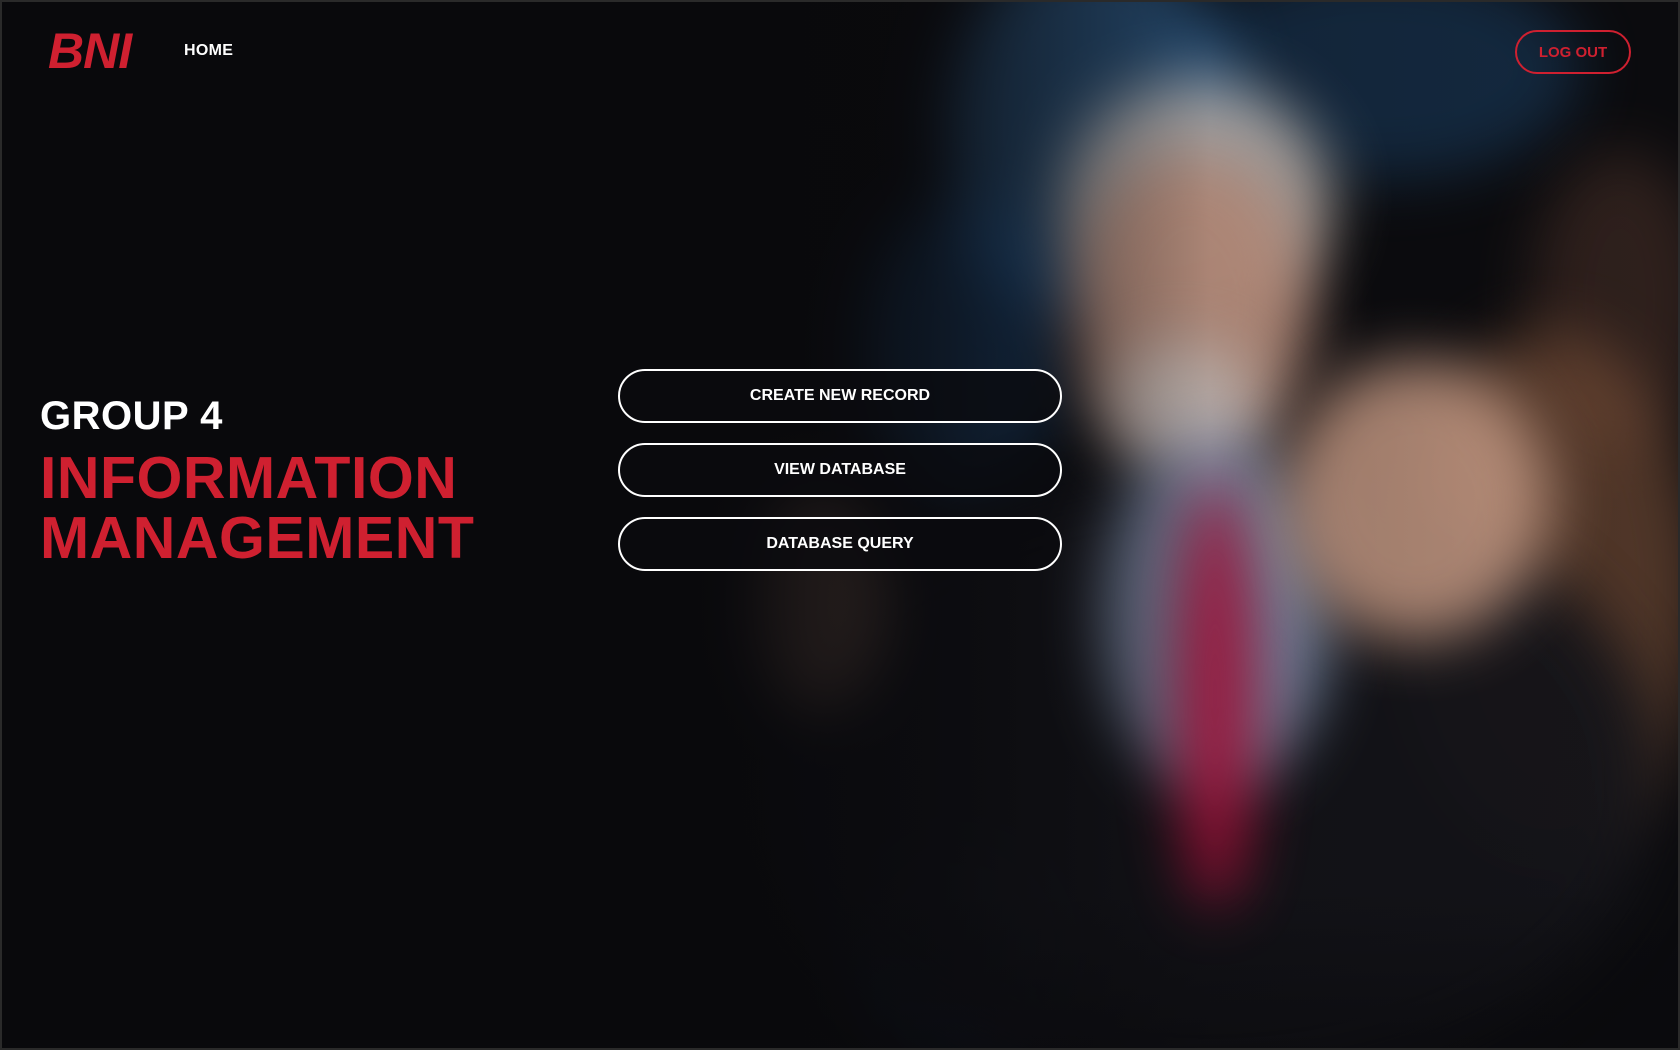 Image resolution: width=1680 pixels, height=1050 pixels. Describe the element at coordinates (840, 396) in the screenshot. I see `create-new-record-button: CREATE NEW RECORD` at that location.